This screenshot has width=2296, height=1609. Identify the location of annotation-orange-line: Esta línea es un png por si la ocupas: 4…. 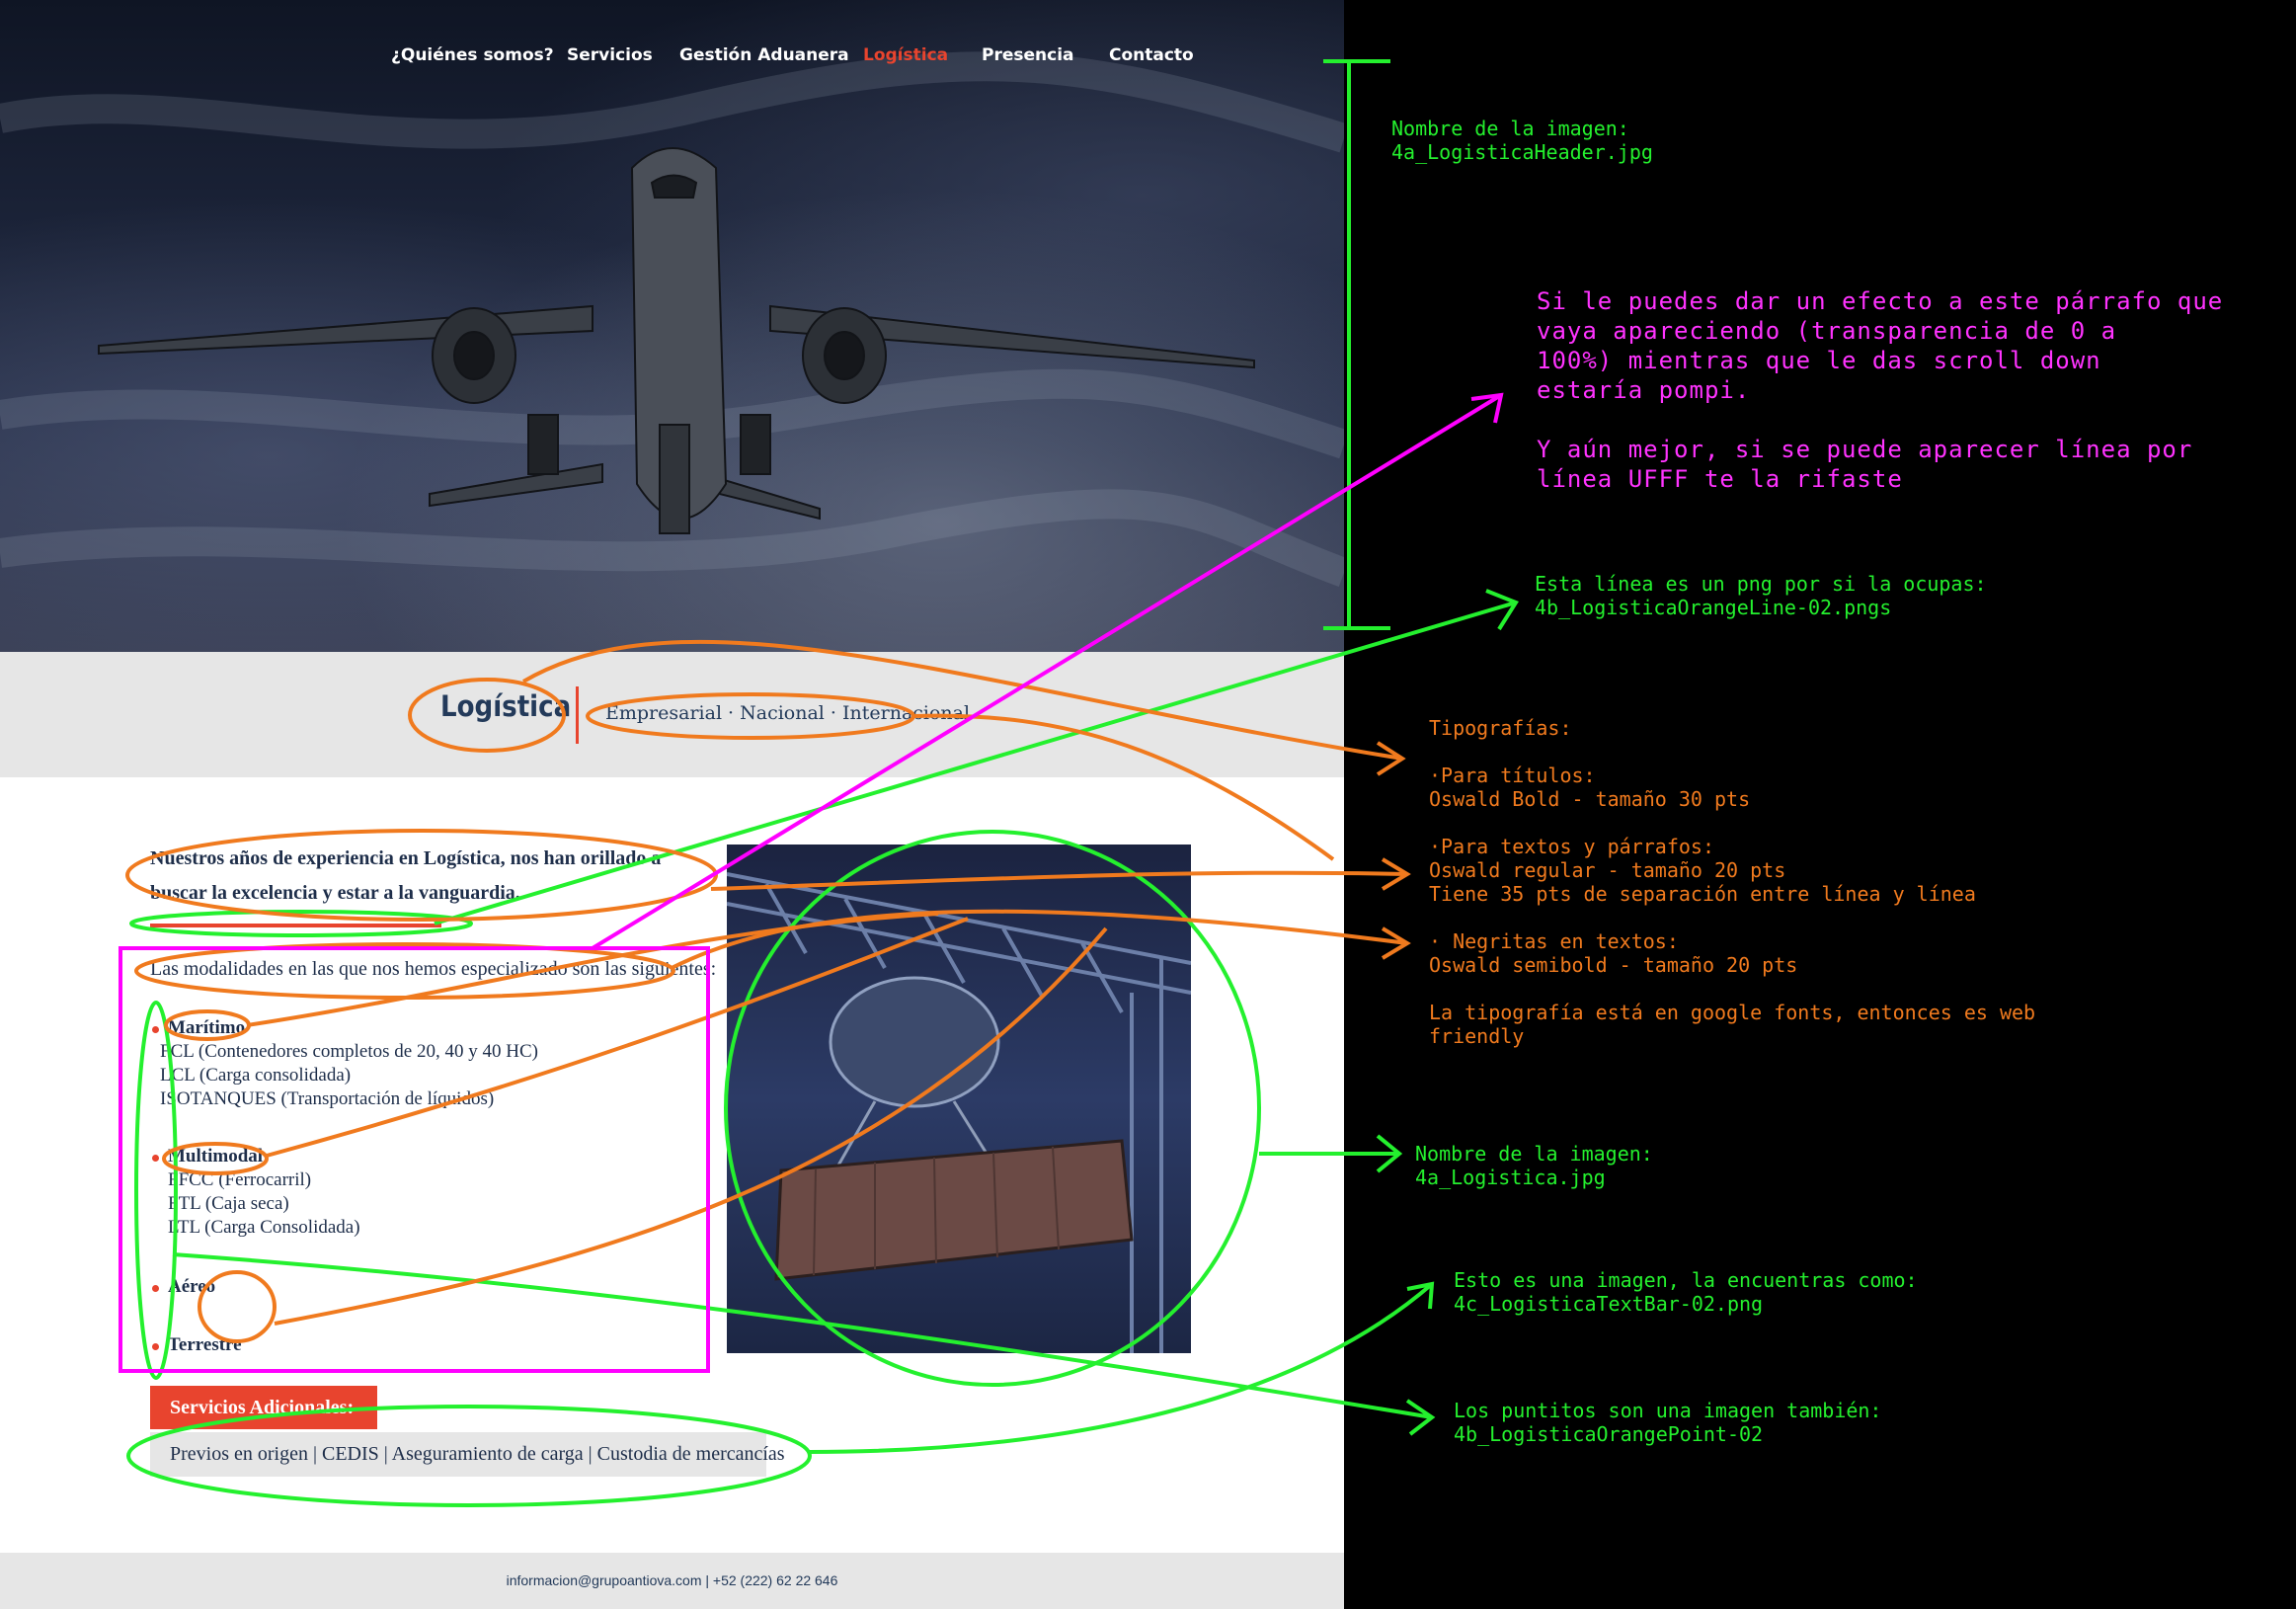
(1761, 595).